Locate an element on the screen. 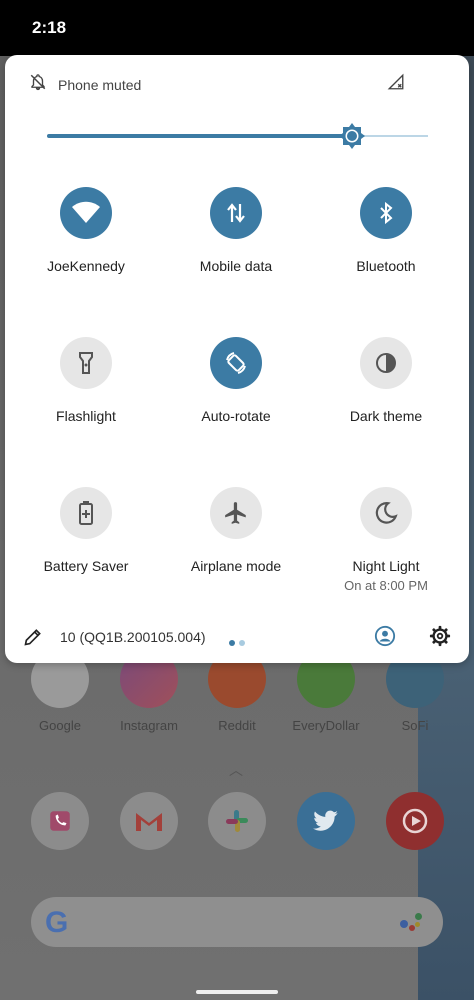  tile-airplane-mode: Airplane mode is located at coordinates (236, 530).